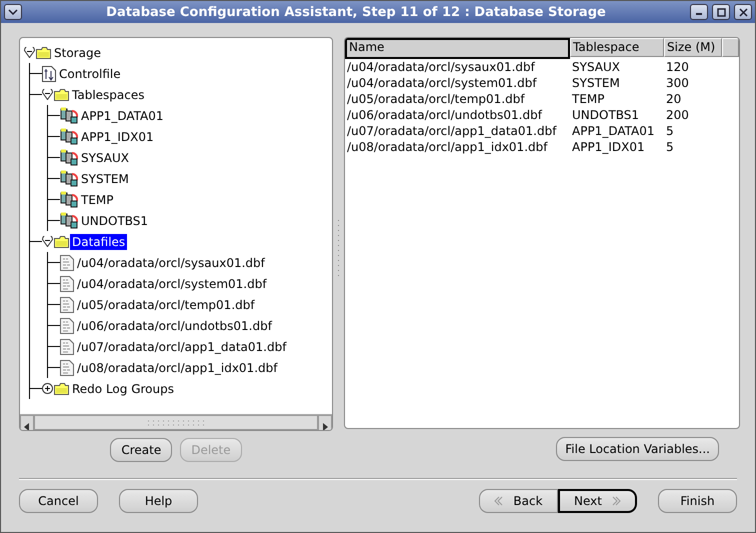 This screenshot has height=533, width=756. I want to click on close-icon, so click(743, 12).